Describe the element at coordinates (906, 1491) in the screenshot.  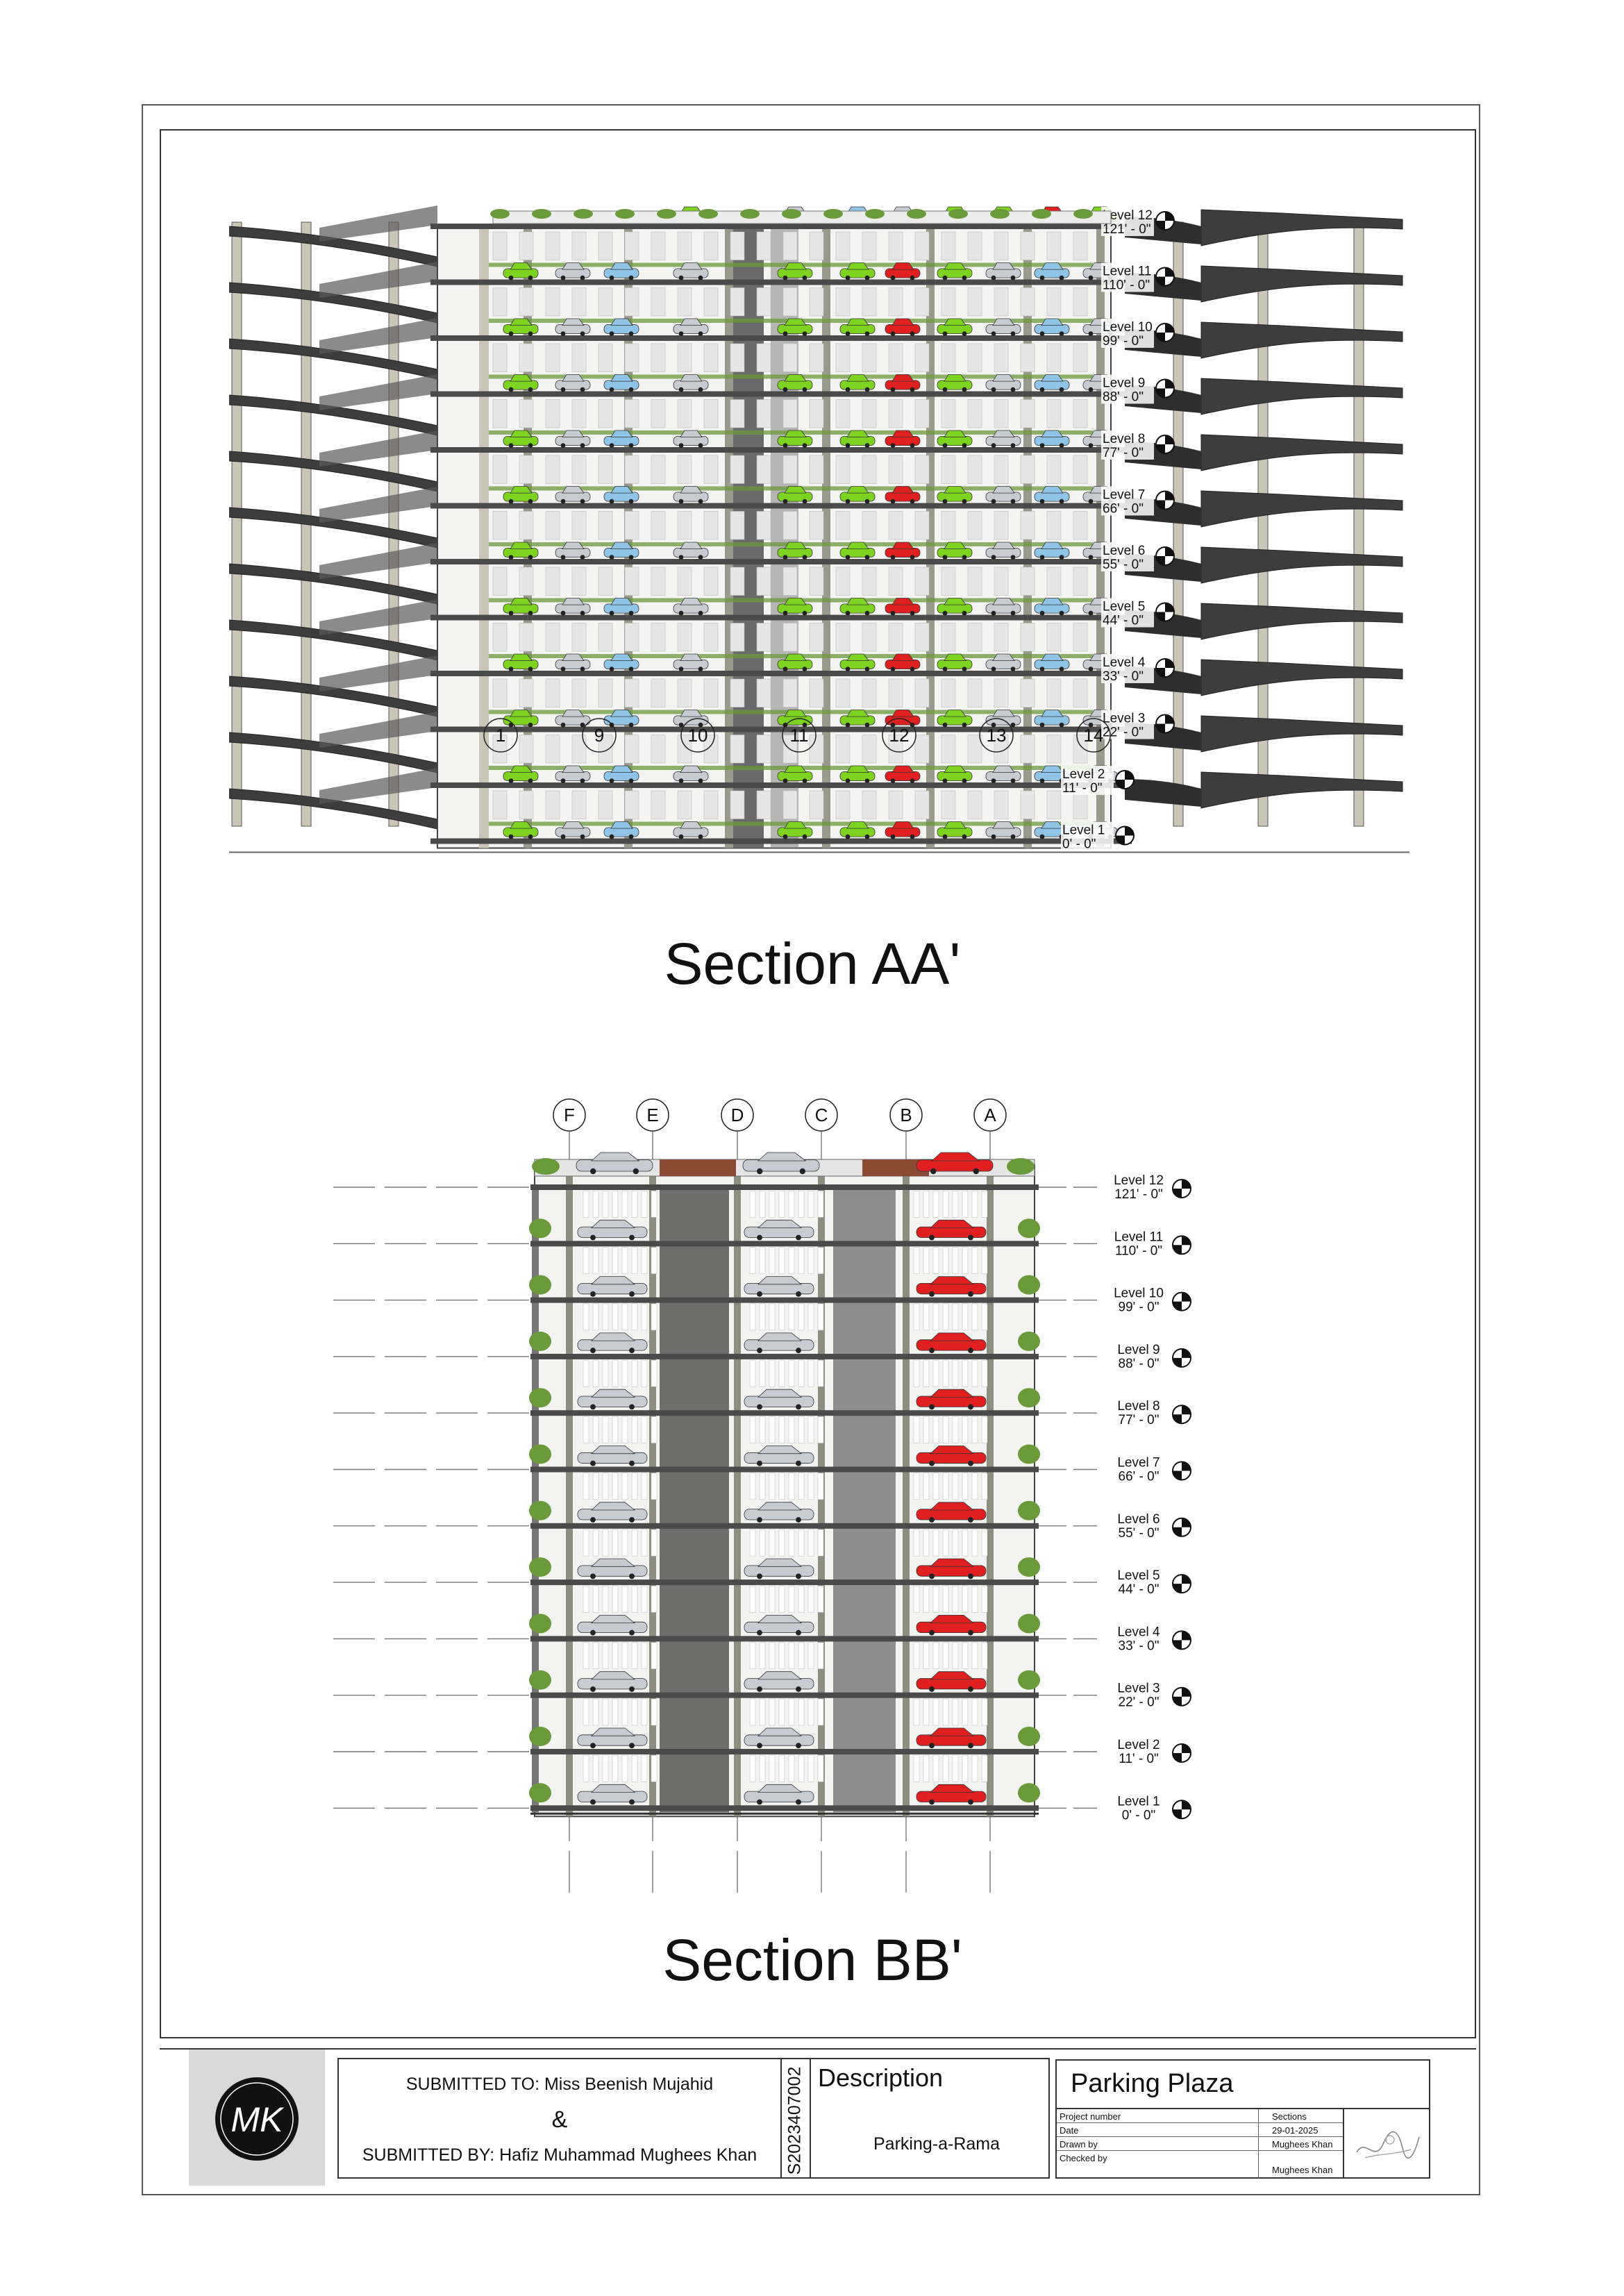
I see `column` at that location.